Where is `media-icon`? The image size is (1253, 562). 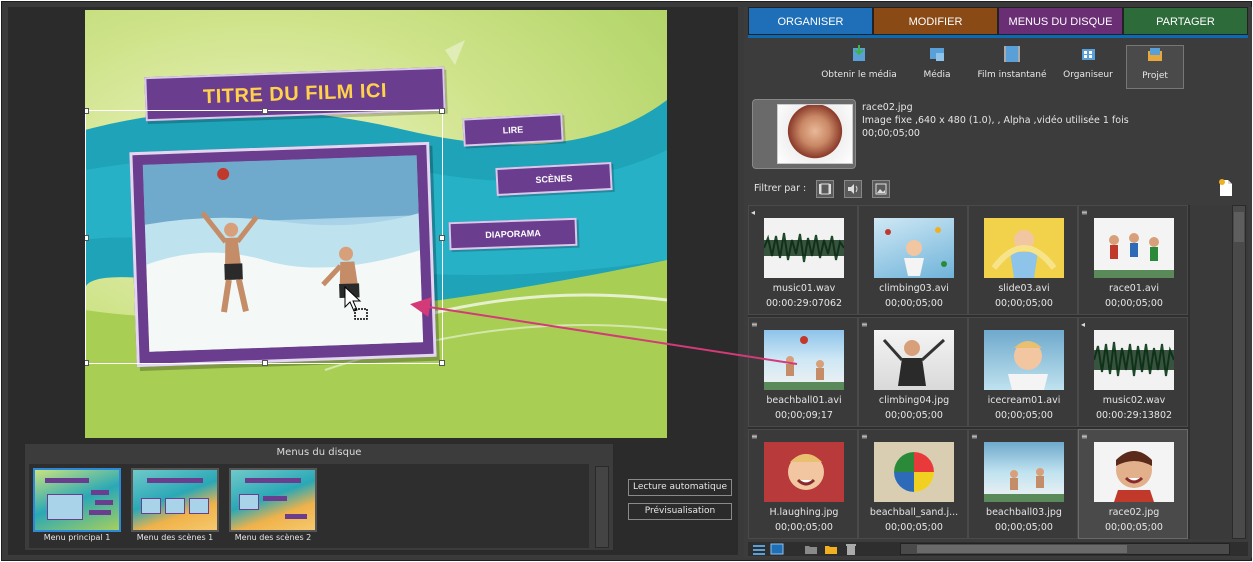
media-icon is located at coordinates (937, 54).